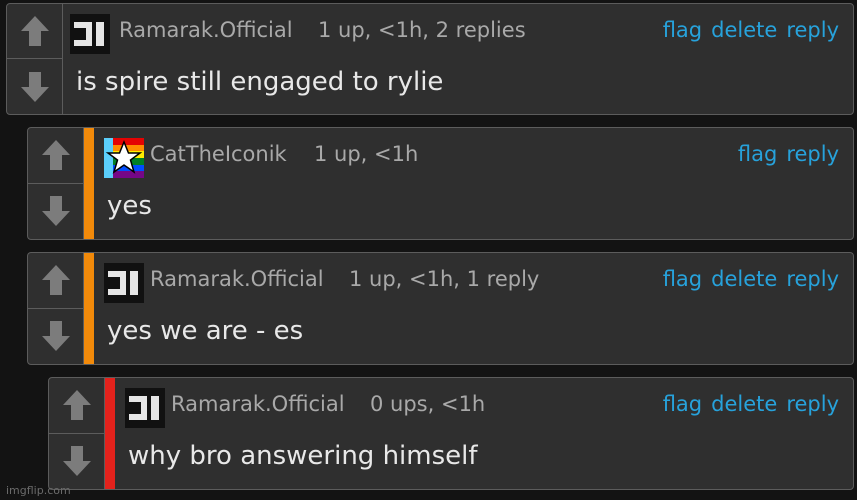 The height and width of the screenshot is (500, 857). What do you see at coordinates (129, 206) in the screenshot?
I see `comment-text: yes` at bounding box center [129, 206].